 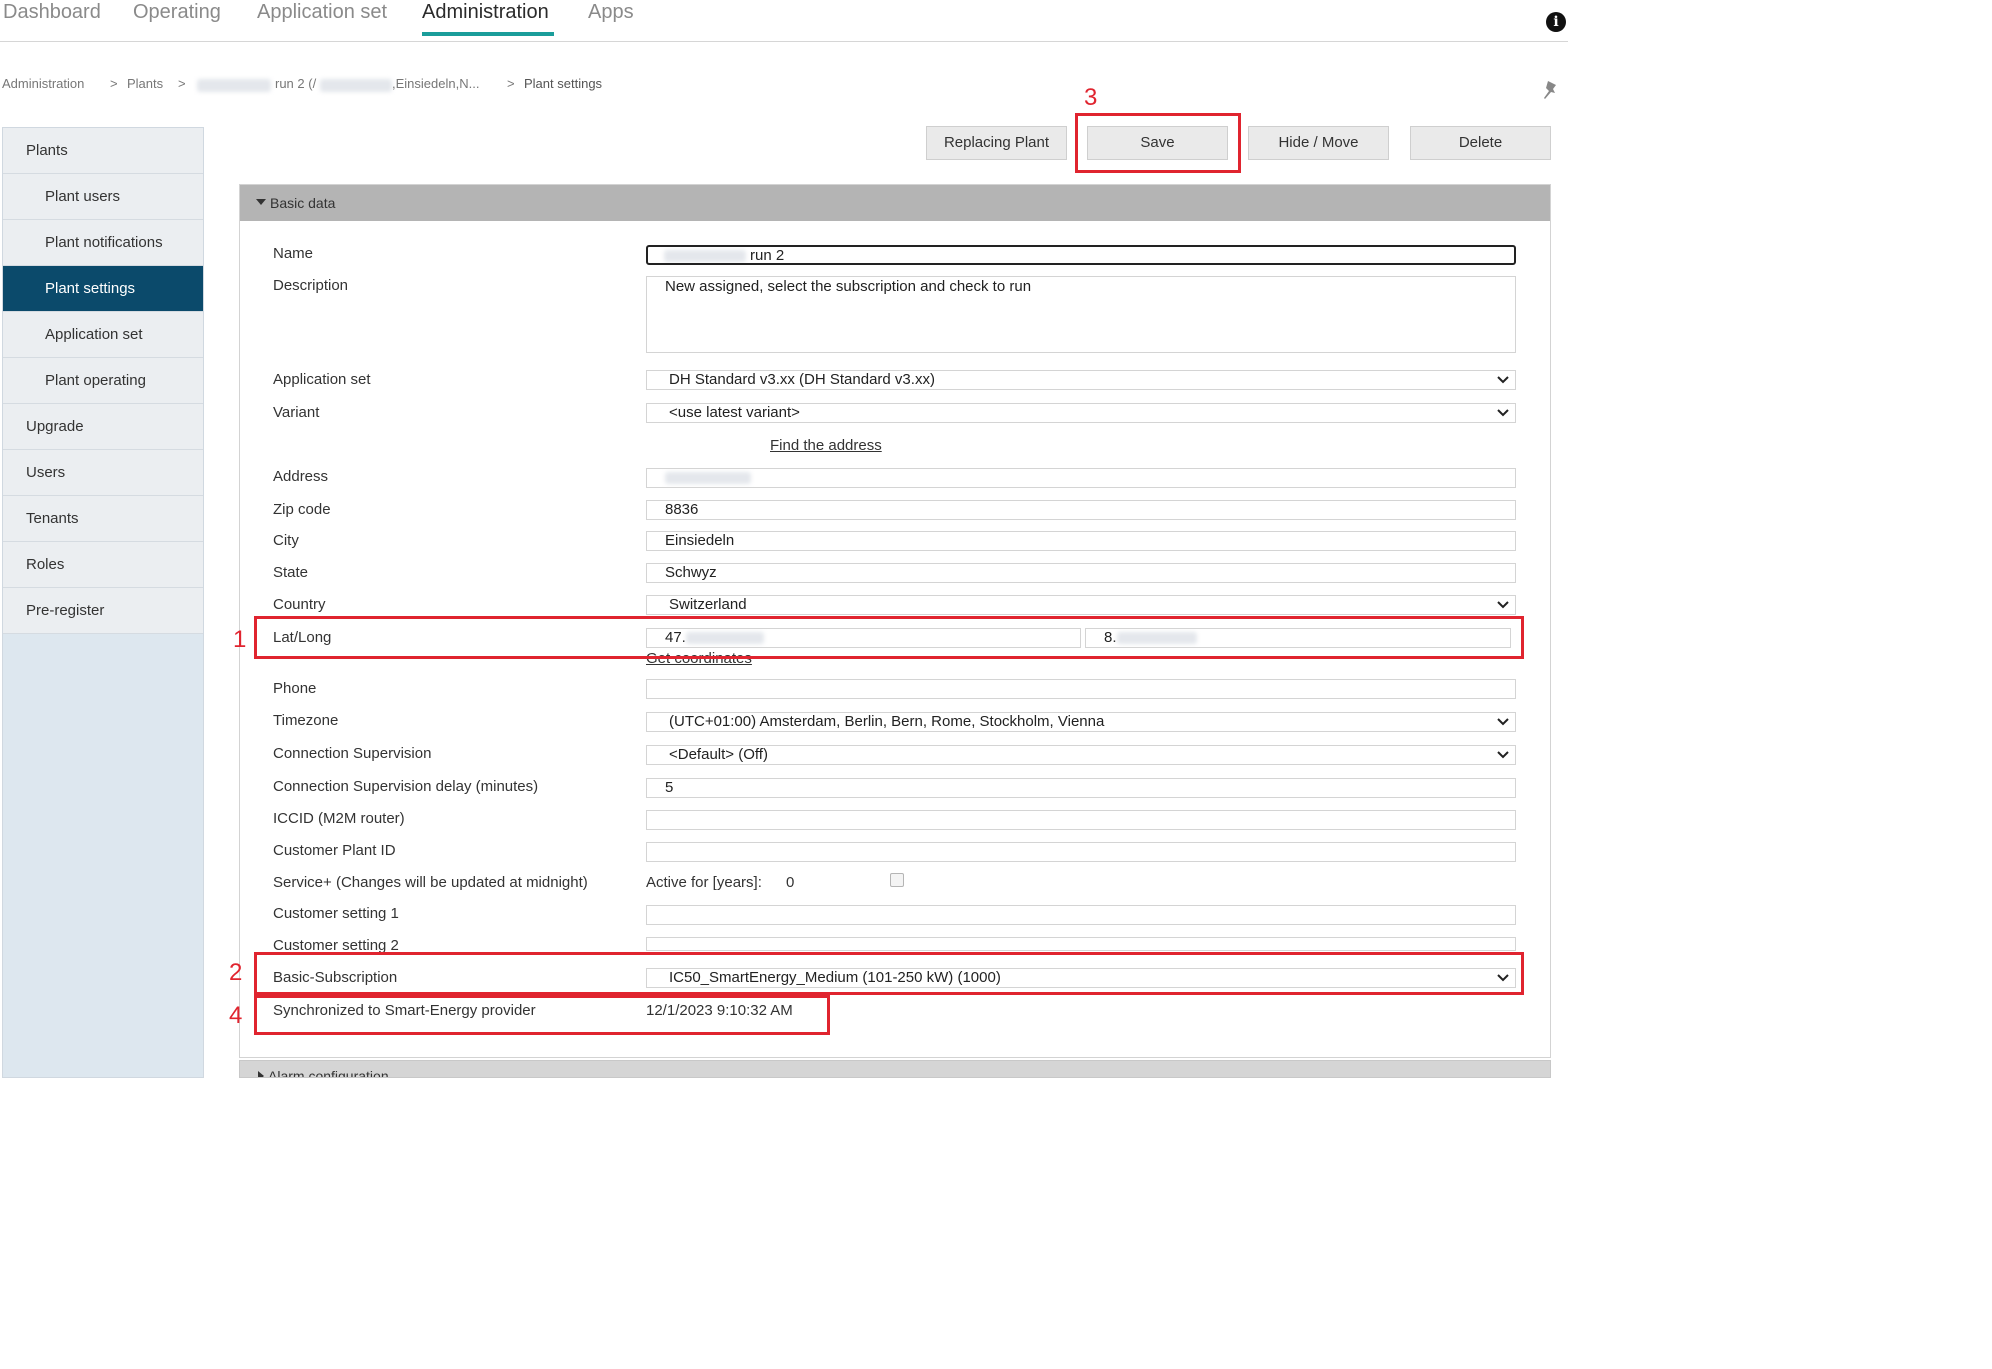 I want to click on longitude-value: 8., so click(x=1110, y=637).